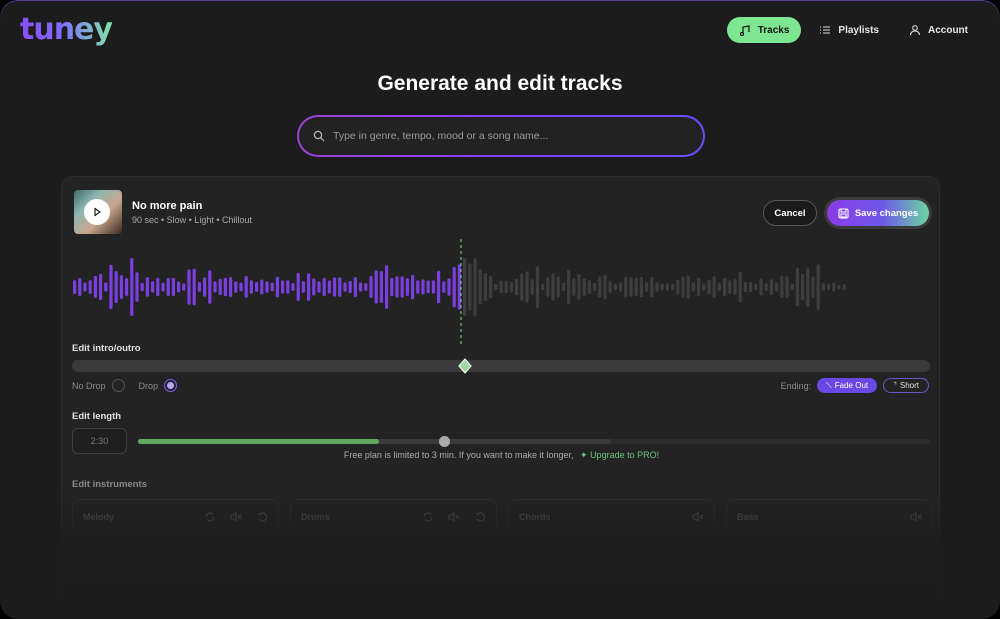 This screenshot has height=619, width=1000. I want to click on playhead-diamond-handle, so click(465, 366).